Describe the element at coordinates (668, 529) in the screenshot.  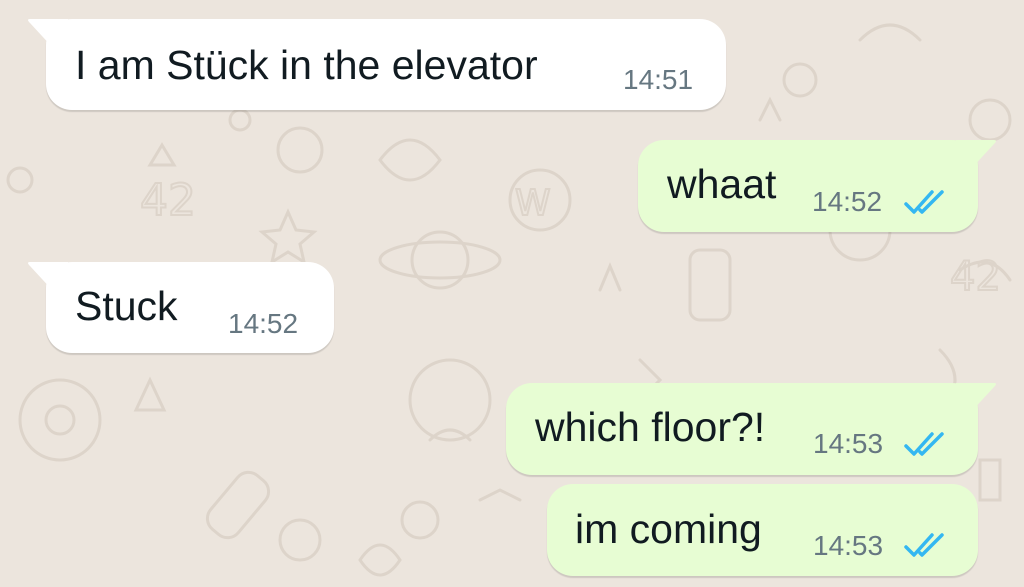
I see `message-text: im coming` at that location.